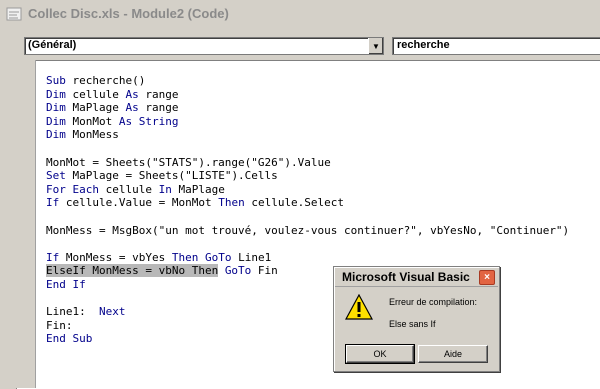  I want to click on dialog-titlebar: Microsoft Visual Basic ×, so click(416, 277).